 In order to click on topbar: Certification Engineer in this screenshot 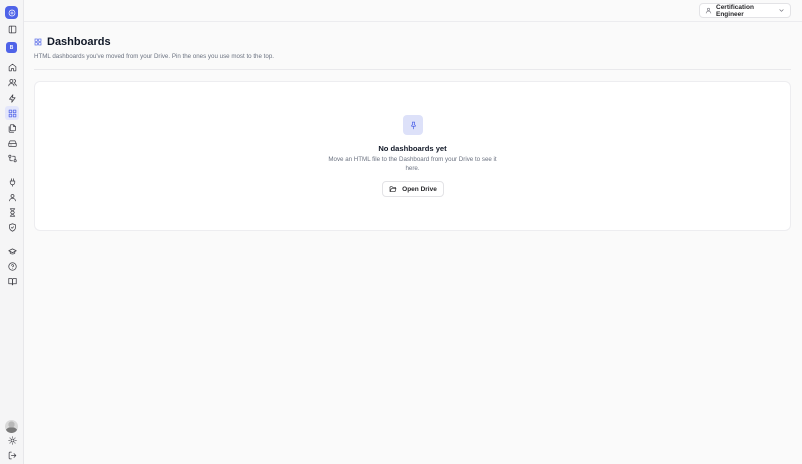, I will do `click(413, 11)`.